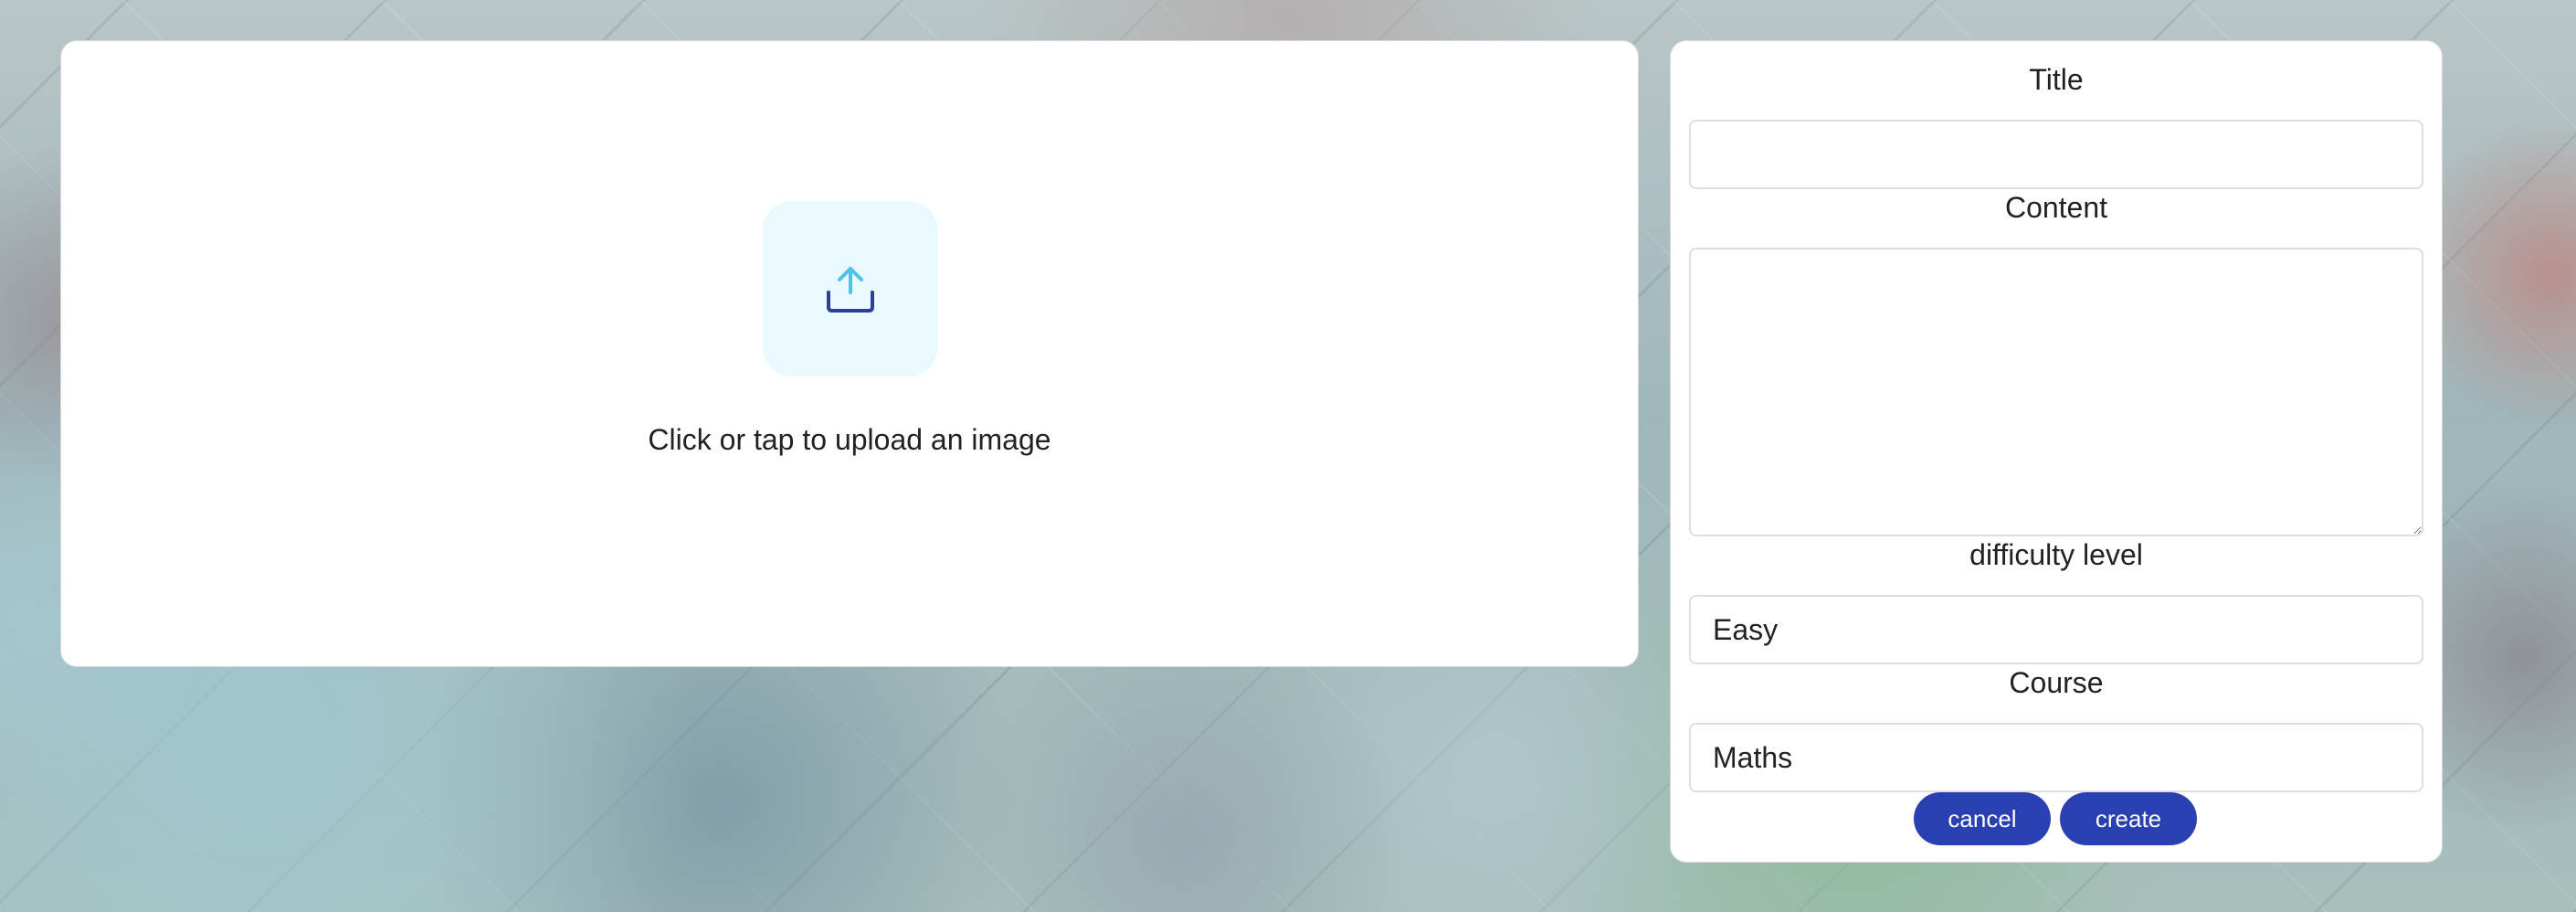 The height and width of the screenshot is (912, 2576). I want to click on course-select: Maths, so click(2056, 757).